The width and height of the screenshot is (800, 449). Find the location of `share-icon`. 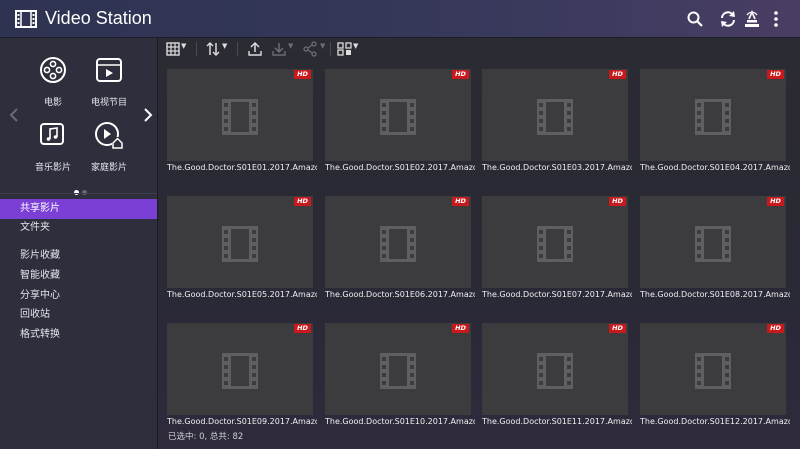

share-icon is located at coordinates (310, 49).